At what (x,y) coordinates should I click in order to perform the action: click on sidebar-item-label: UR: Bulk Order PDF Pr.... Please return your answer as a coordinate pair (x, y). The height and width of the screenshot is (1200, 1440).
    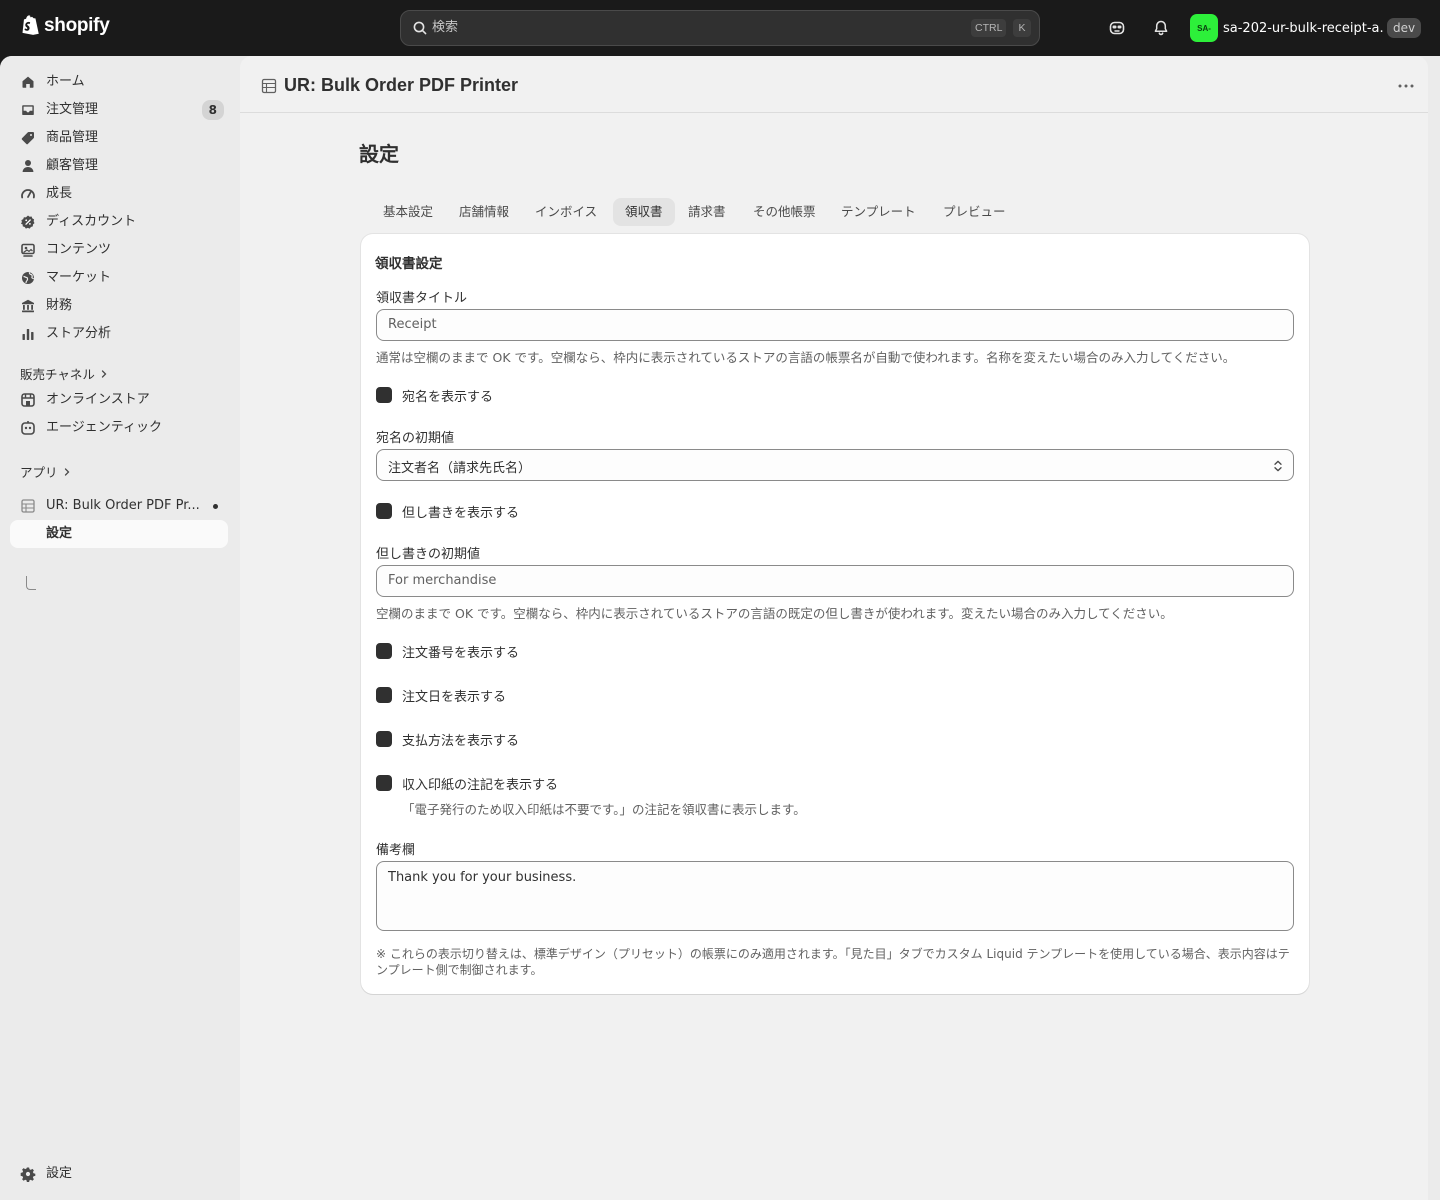
    Looking at the image, I should click on (123, 505).